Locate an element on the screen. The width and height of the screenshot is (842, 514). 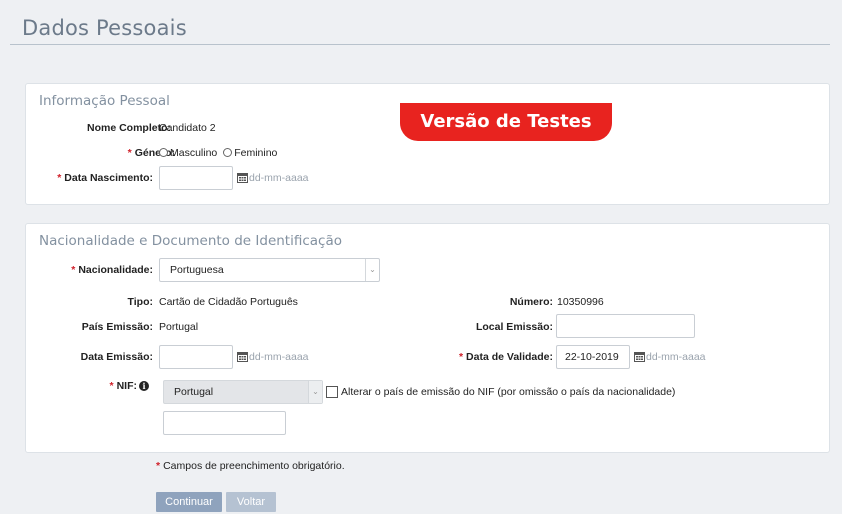
nationality-label: * Nacionalidade: is located at coordinates (112, 270).